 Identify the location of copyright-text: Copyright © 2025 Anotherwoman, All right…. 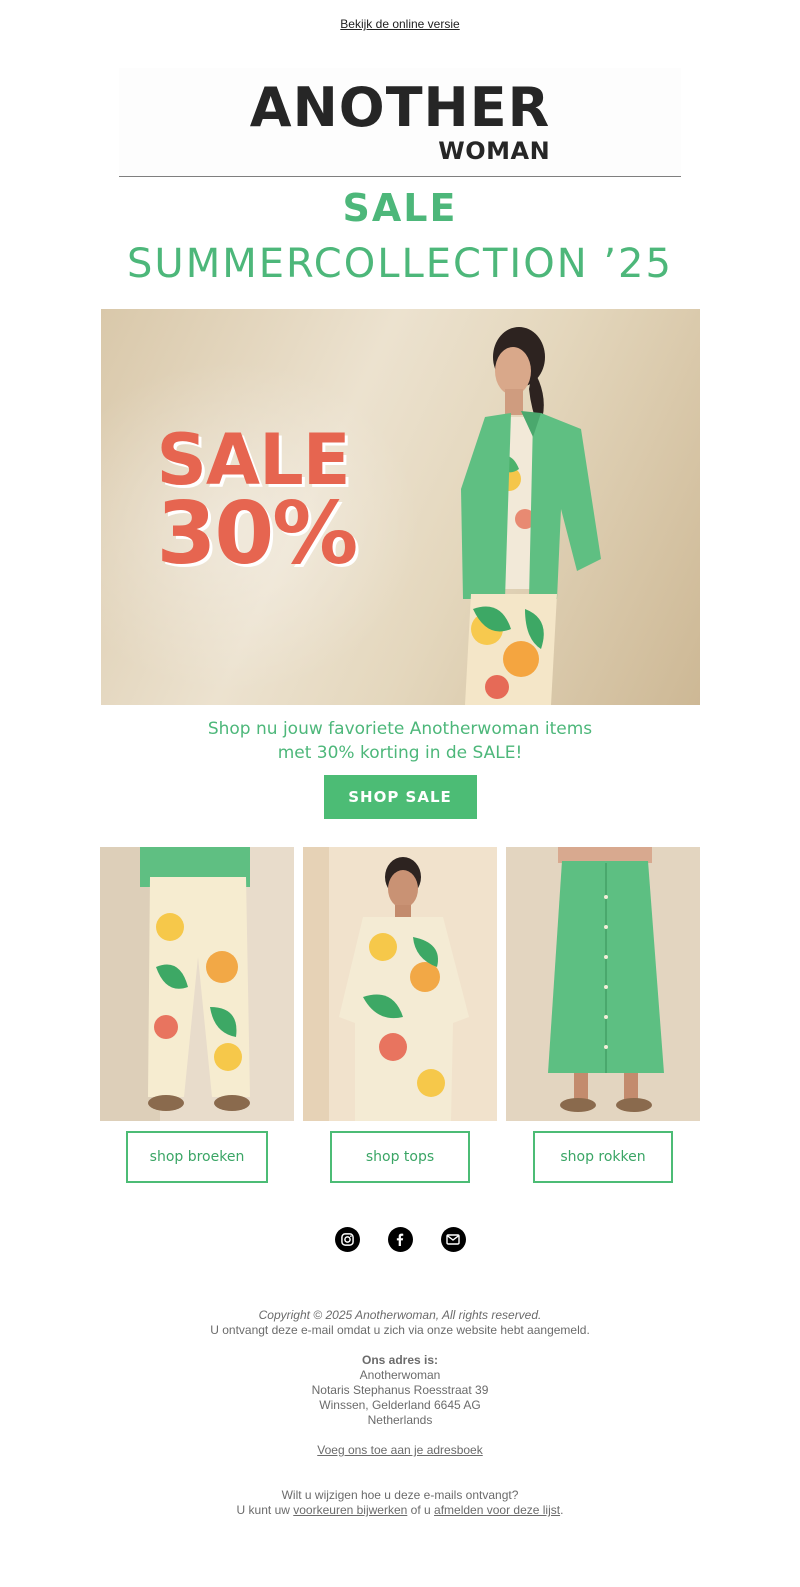
(400, 1315).